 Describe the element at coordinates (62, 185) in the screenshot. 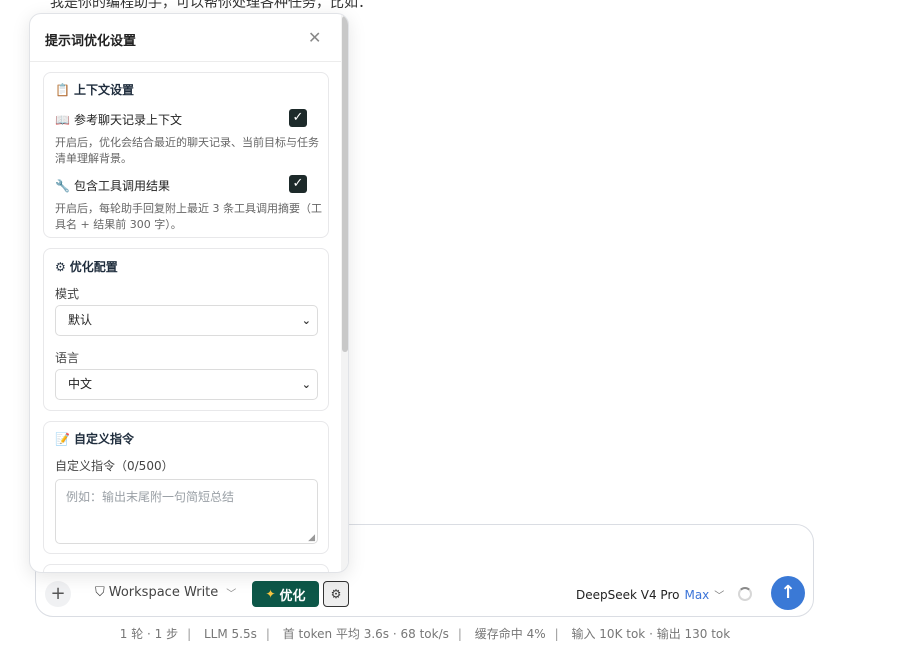

I see `wrench-icon: 🔧` at that location.